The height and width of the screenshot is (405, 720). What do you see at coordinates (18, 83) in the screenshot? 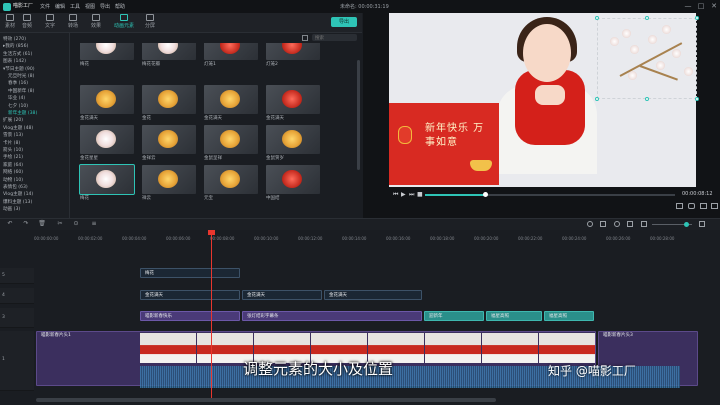
I see `sidebar-item: 春季 (16)` at bounding box center [18, 83].